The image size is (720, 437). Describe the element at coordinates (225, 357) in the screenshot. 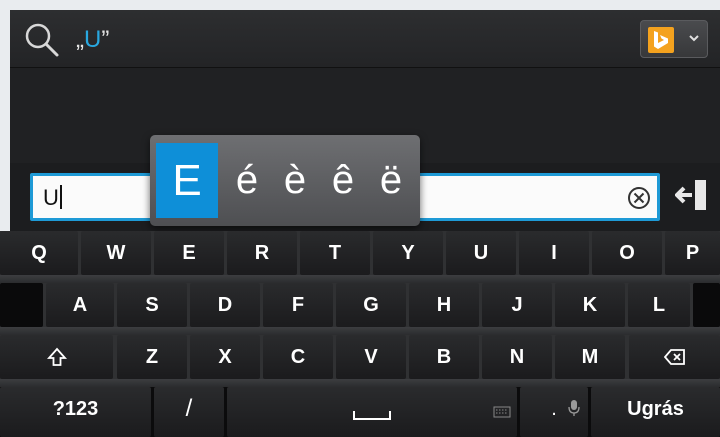

I see `key-x: X` at that location.